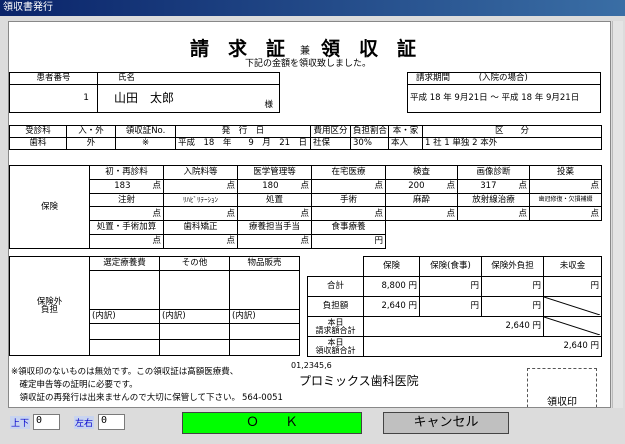 This screenshot has width=625, height=444. I want to click on info-value-dept: 歯科, so click(38, 143).